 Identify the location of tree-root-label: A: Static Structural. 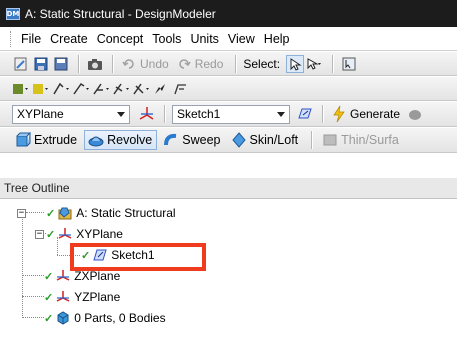
(126, 213).